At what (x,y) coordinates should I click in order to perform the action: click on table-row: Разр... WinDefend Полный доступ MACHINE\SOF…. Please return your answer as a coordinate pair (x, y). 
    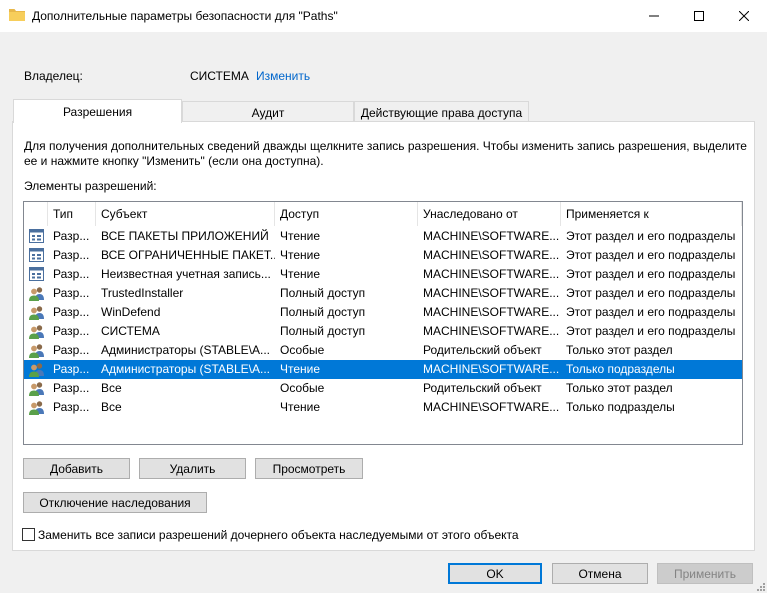
    Looking at the image, I should click on (383, 312).